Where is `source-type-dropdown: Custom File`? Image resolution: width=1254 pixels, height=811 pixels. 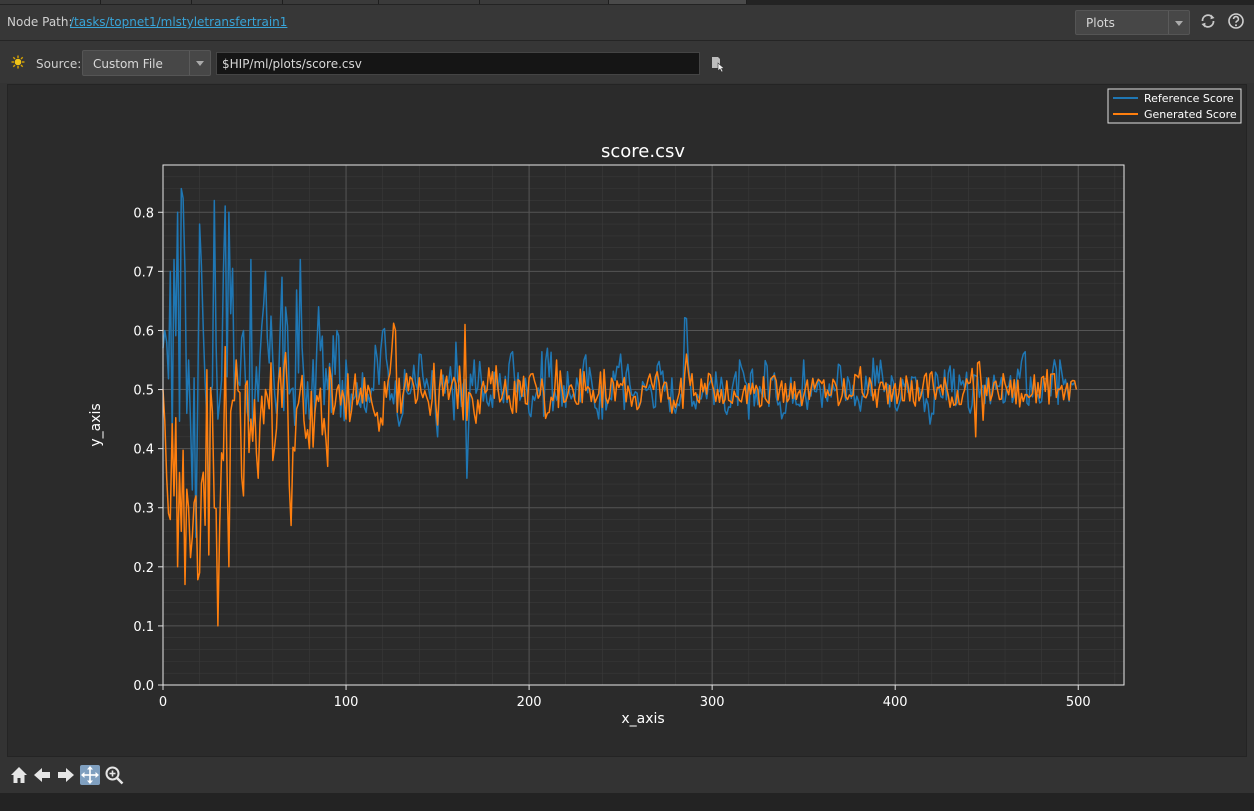 source-type-dropdown: Custom File is located at coordinates (146, 63).